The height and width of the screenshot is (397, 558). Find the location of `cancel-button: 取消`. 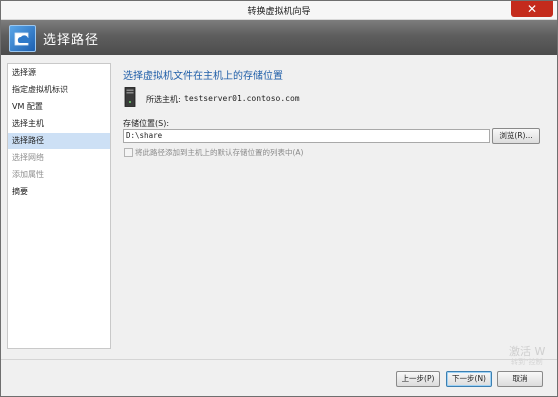

cancel-button: 取消 is located at coordinates (520, 379).